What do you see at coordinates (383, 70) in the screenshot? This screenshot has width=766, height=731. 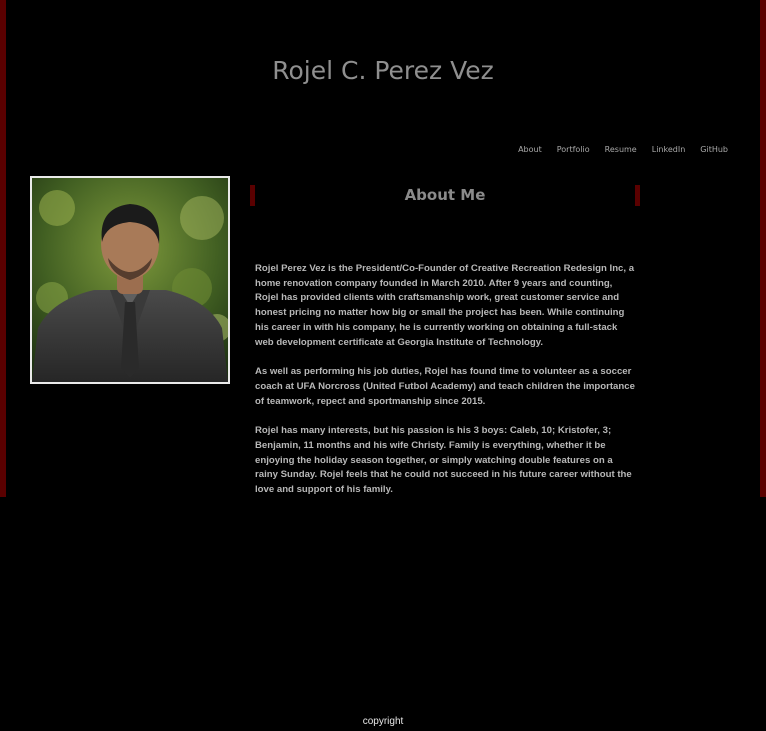 I see `site-title: Rojel C. Perez Vez` at bounding box center [383, 70].